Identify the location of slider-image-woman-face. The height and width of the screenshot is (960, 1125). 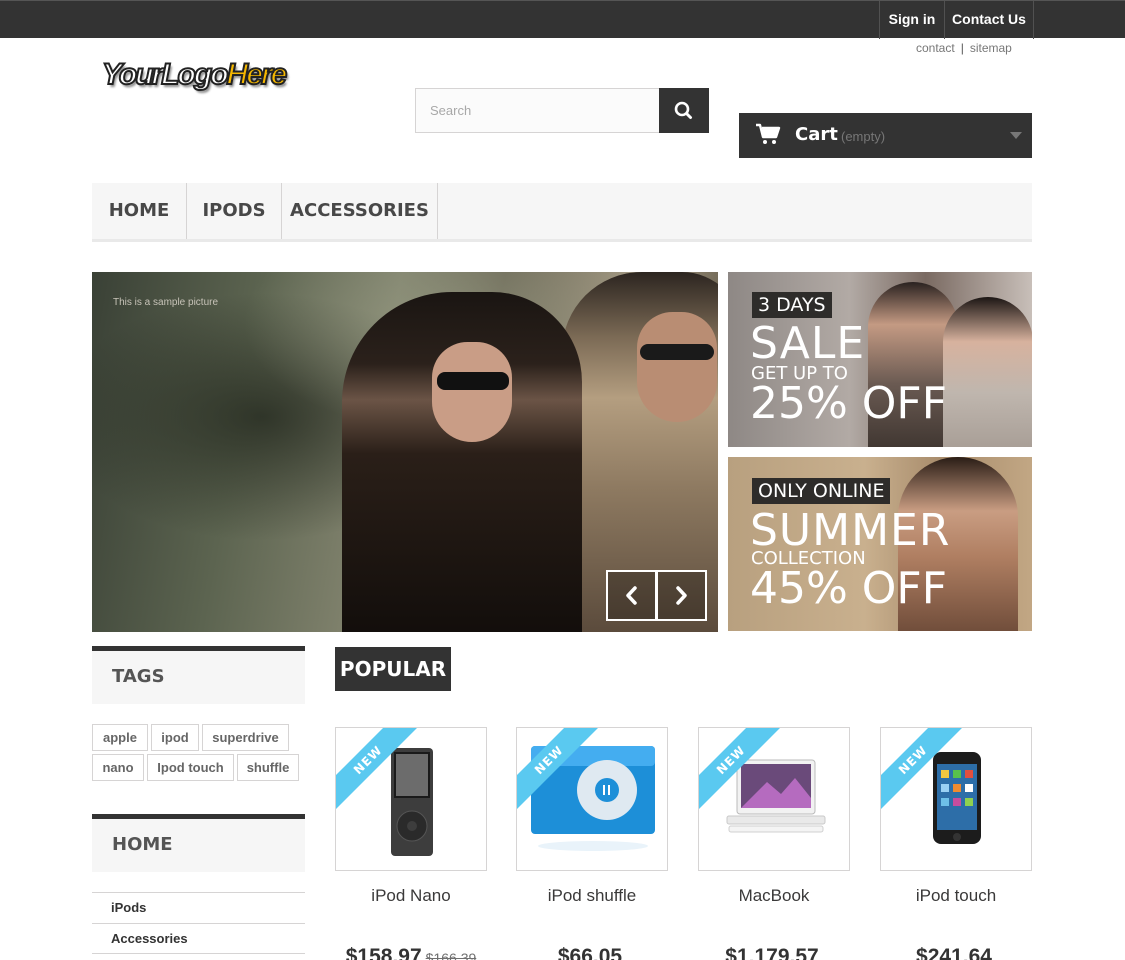
(472, 392).